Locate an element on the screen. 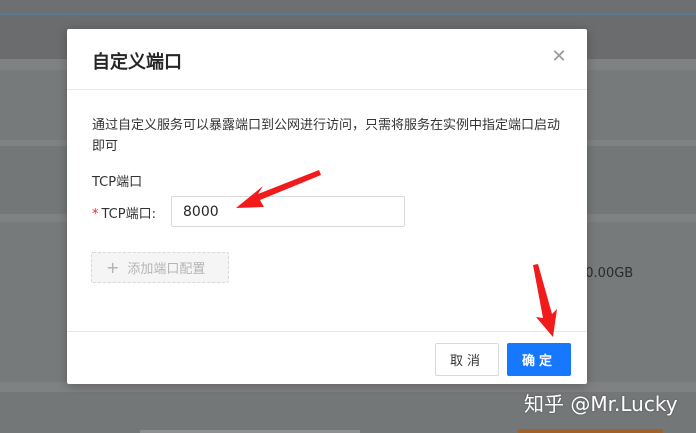 This screenshot has height=433, width=696. confirm-button: 确定 is located at coordinates (539, 359).